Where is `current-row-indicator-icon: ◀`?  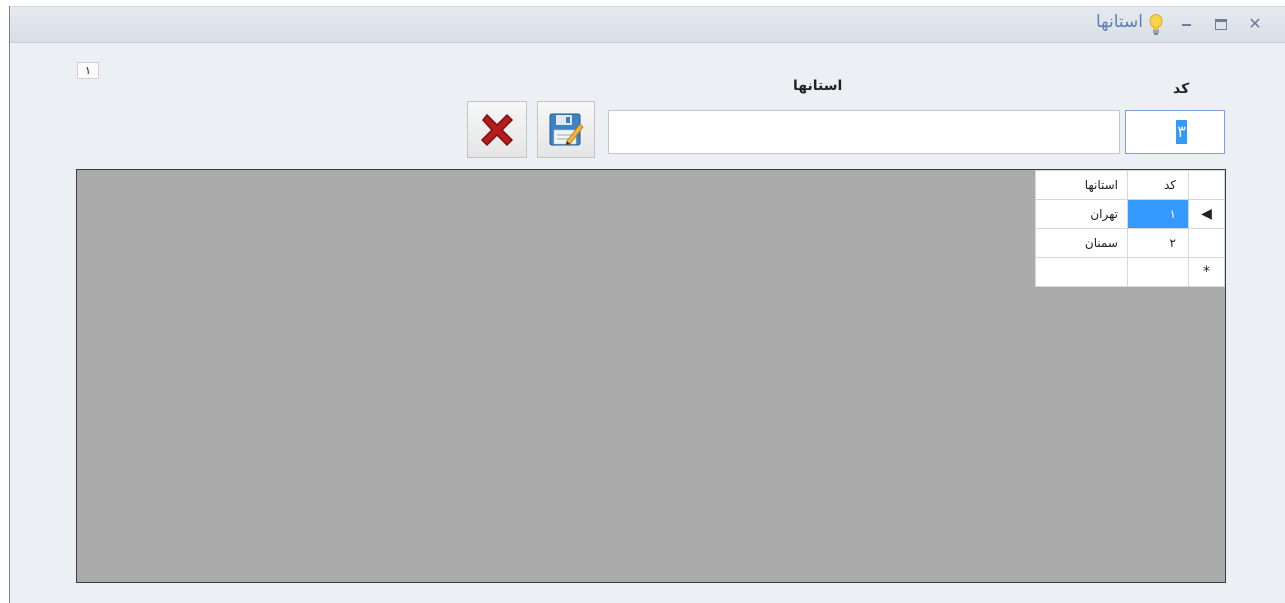 current-row-indicator-icon: ◀ is located at coordinates (1206, 214).